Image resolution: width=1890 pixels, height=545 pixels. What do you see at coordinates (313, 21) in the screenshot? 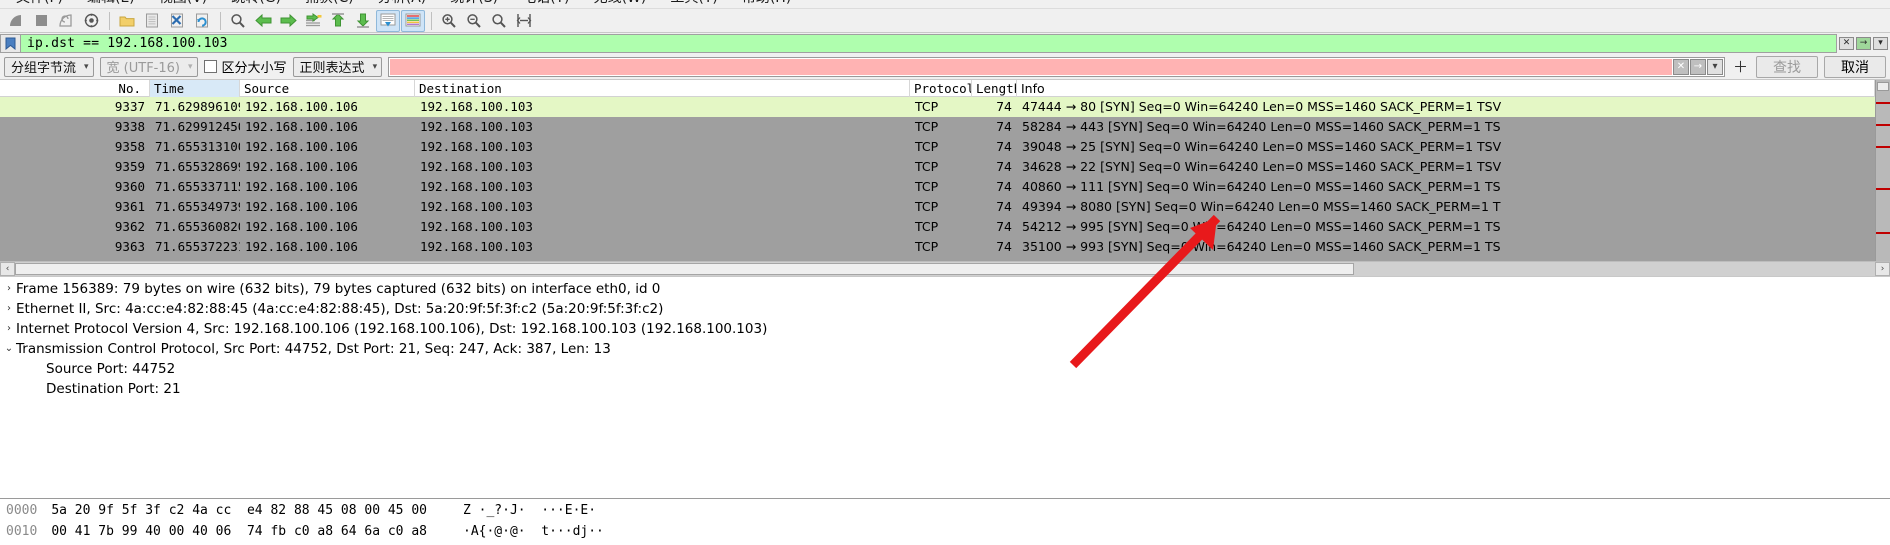
I see `go-to-packet-icon` at bounding box center [313, 21].